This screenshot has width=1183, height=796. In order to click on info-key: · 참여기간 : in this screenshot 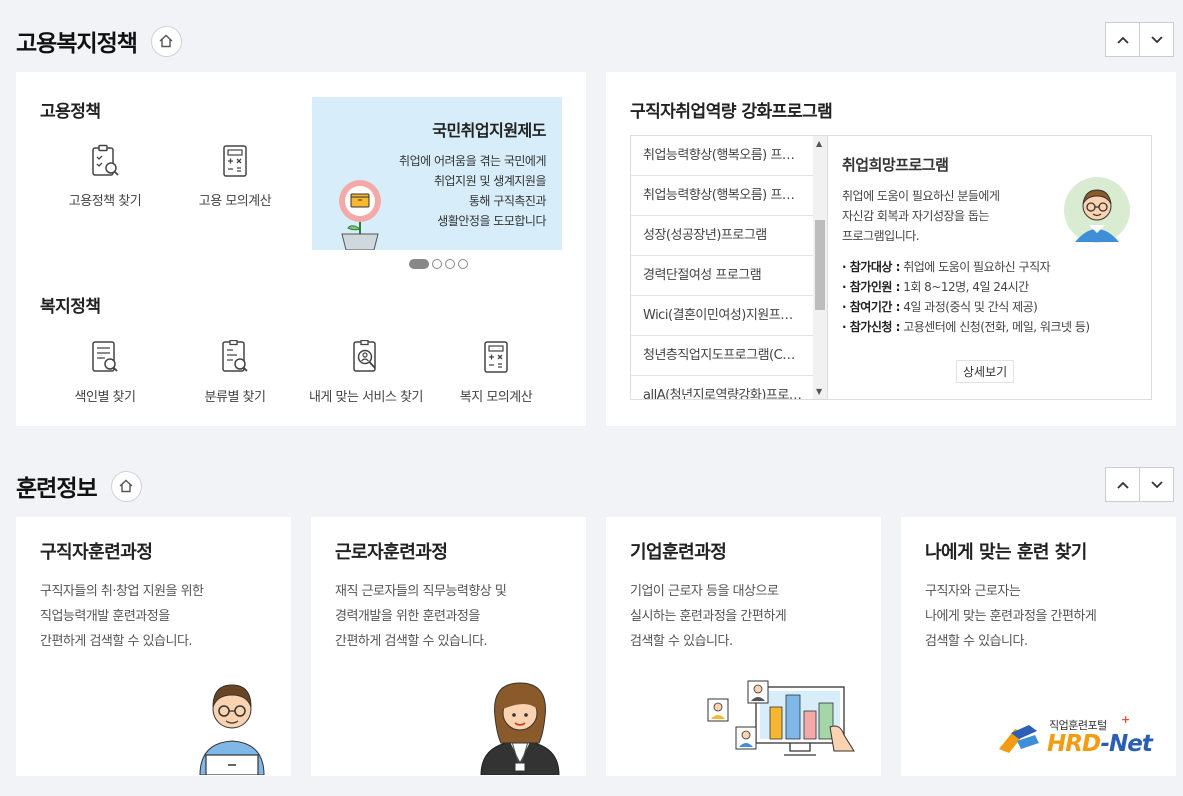, I will do `click(871, 307)`.